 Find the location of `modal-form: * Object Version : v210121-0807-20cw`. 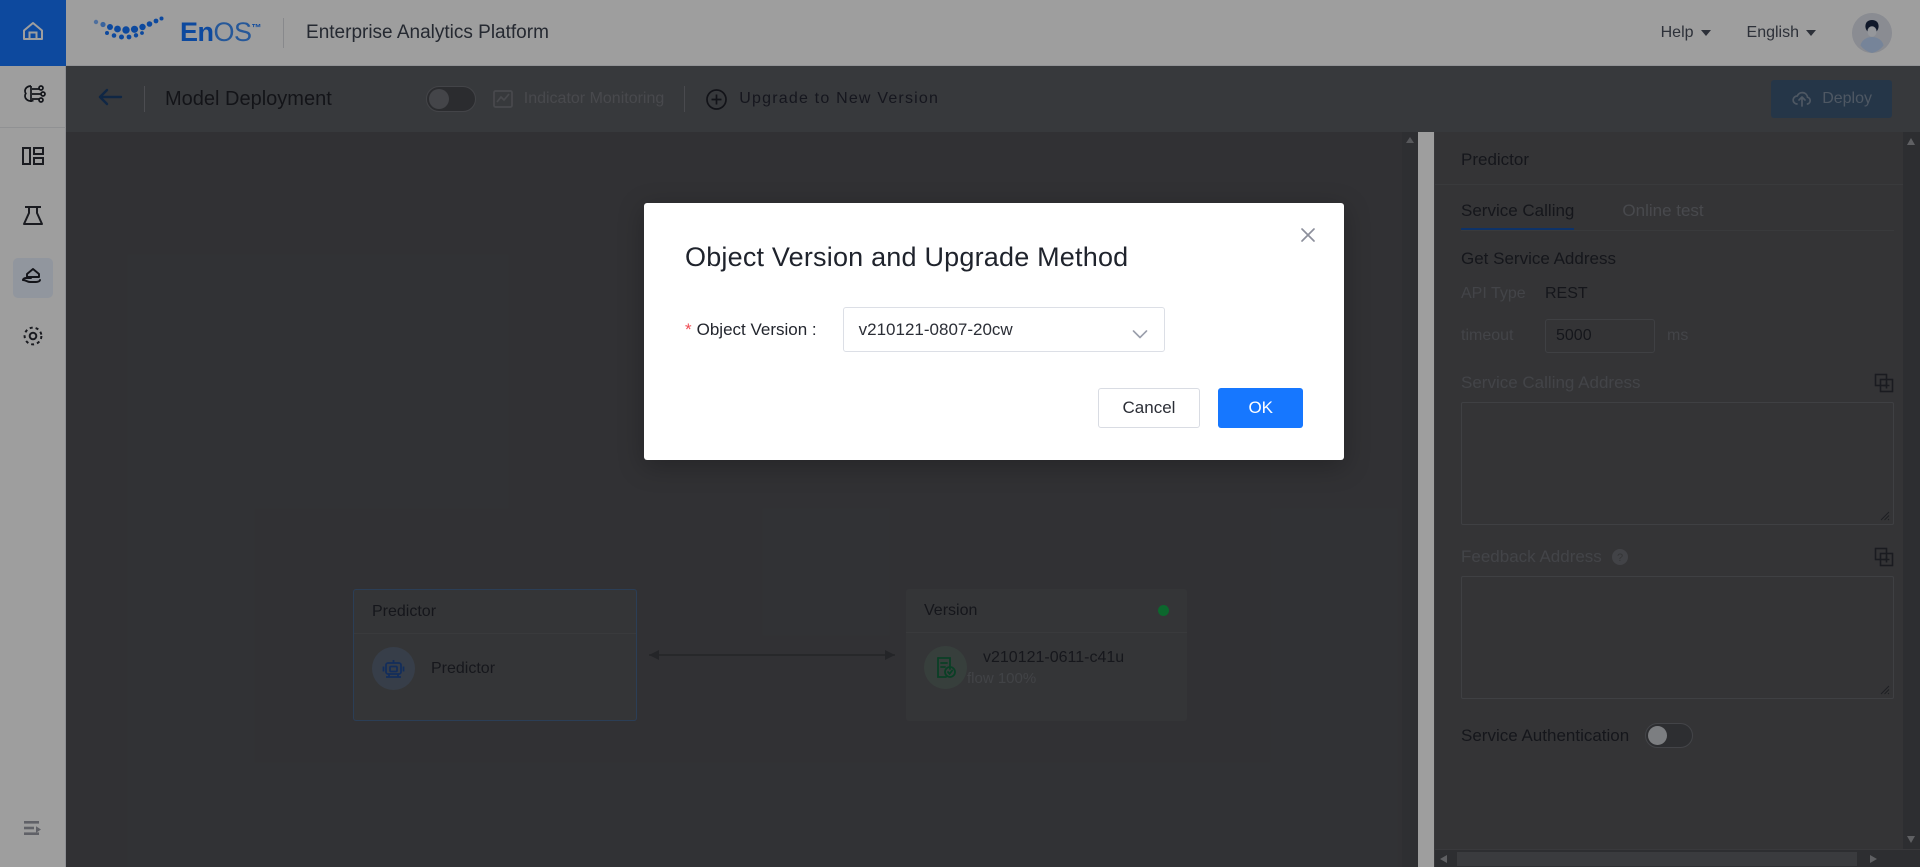

modal-form: * Object Version : v210121-0807-20cw is located at coordinates (994, 312).